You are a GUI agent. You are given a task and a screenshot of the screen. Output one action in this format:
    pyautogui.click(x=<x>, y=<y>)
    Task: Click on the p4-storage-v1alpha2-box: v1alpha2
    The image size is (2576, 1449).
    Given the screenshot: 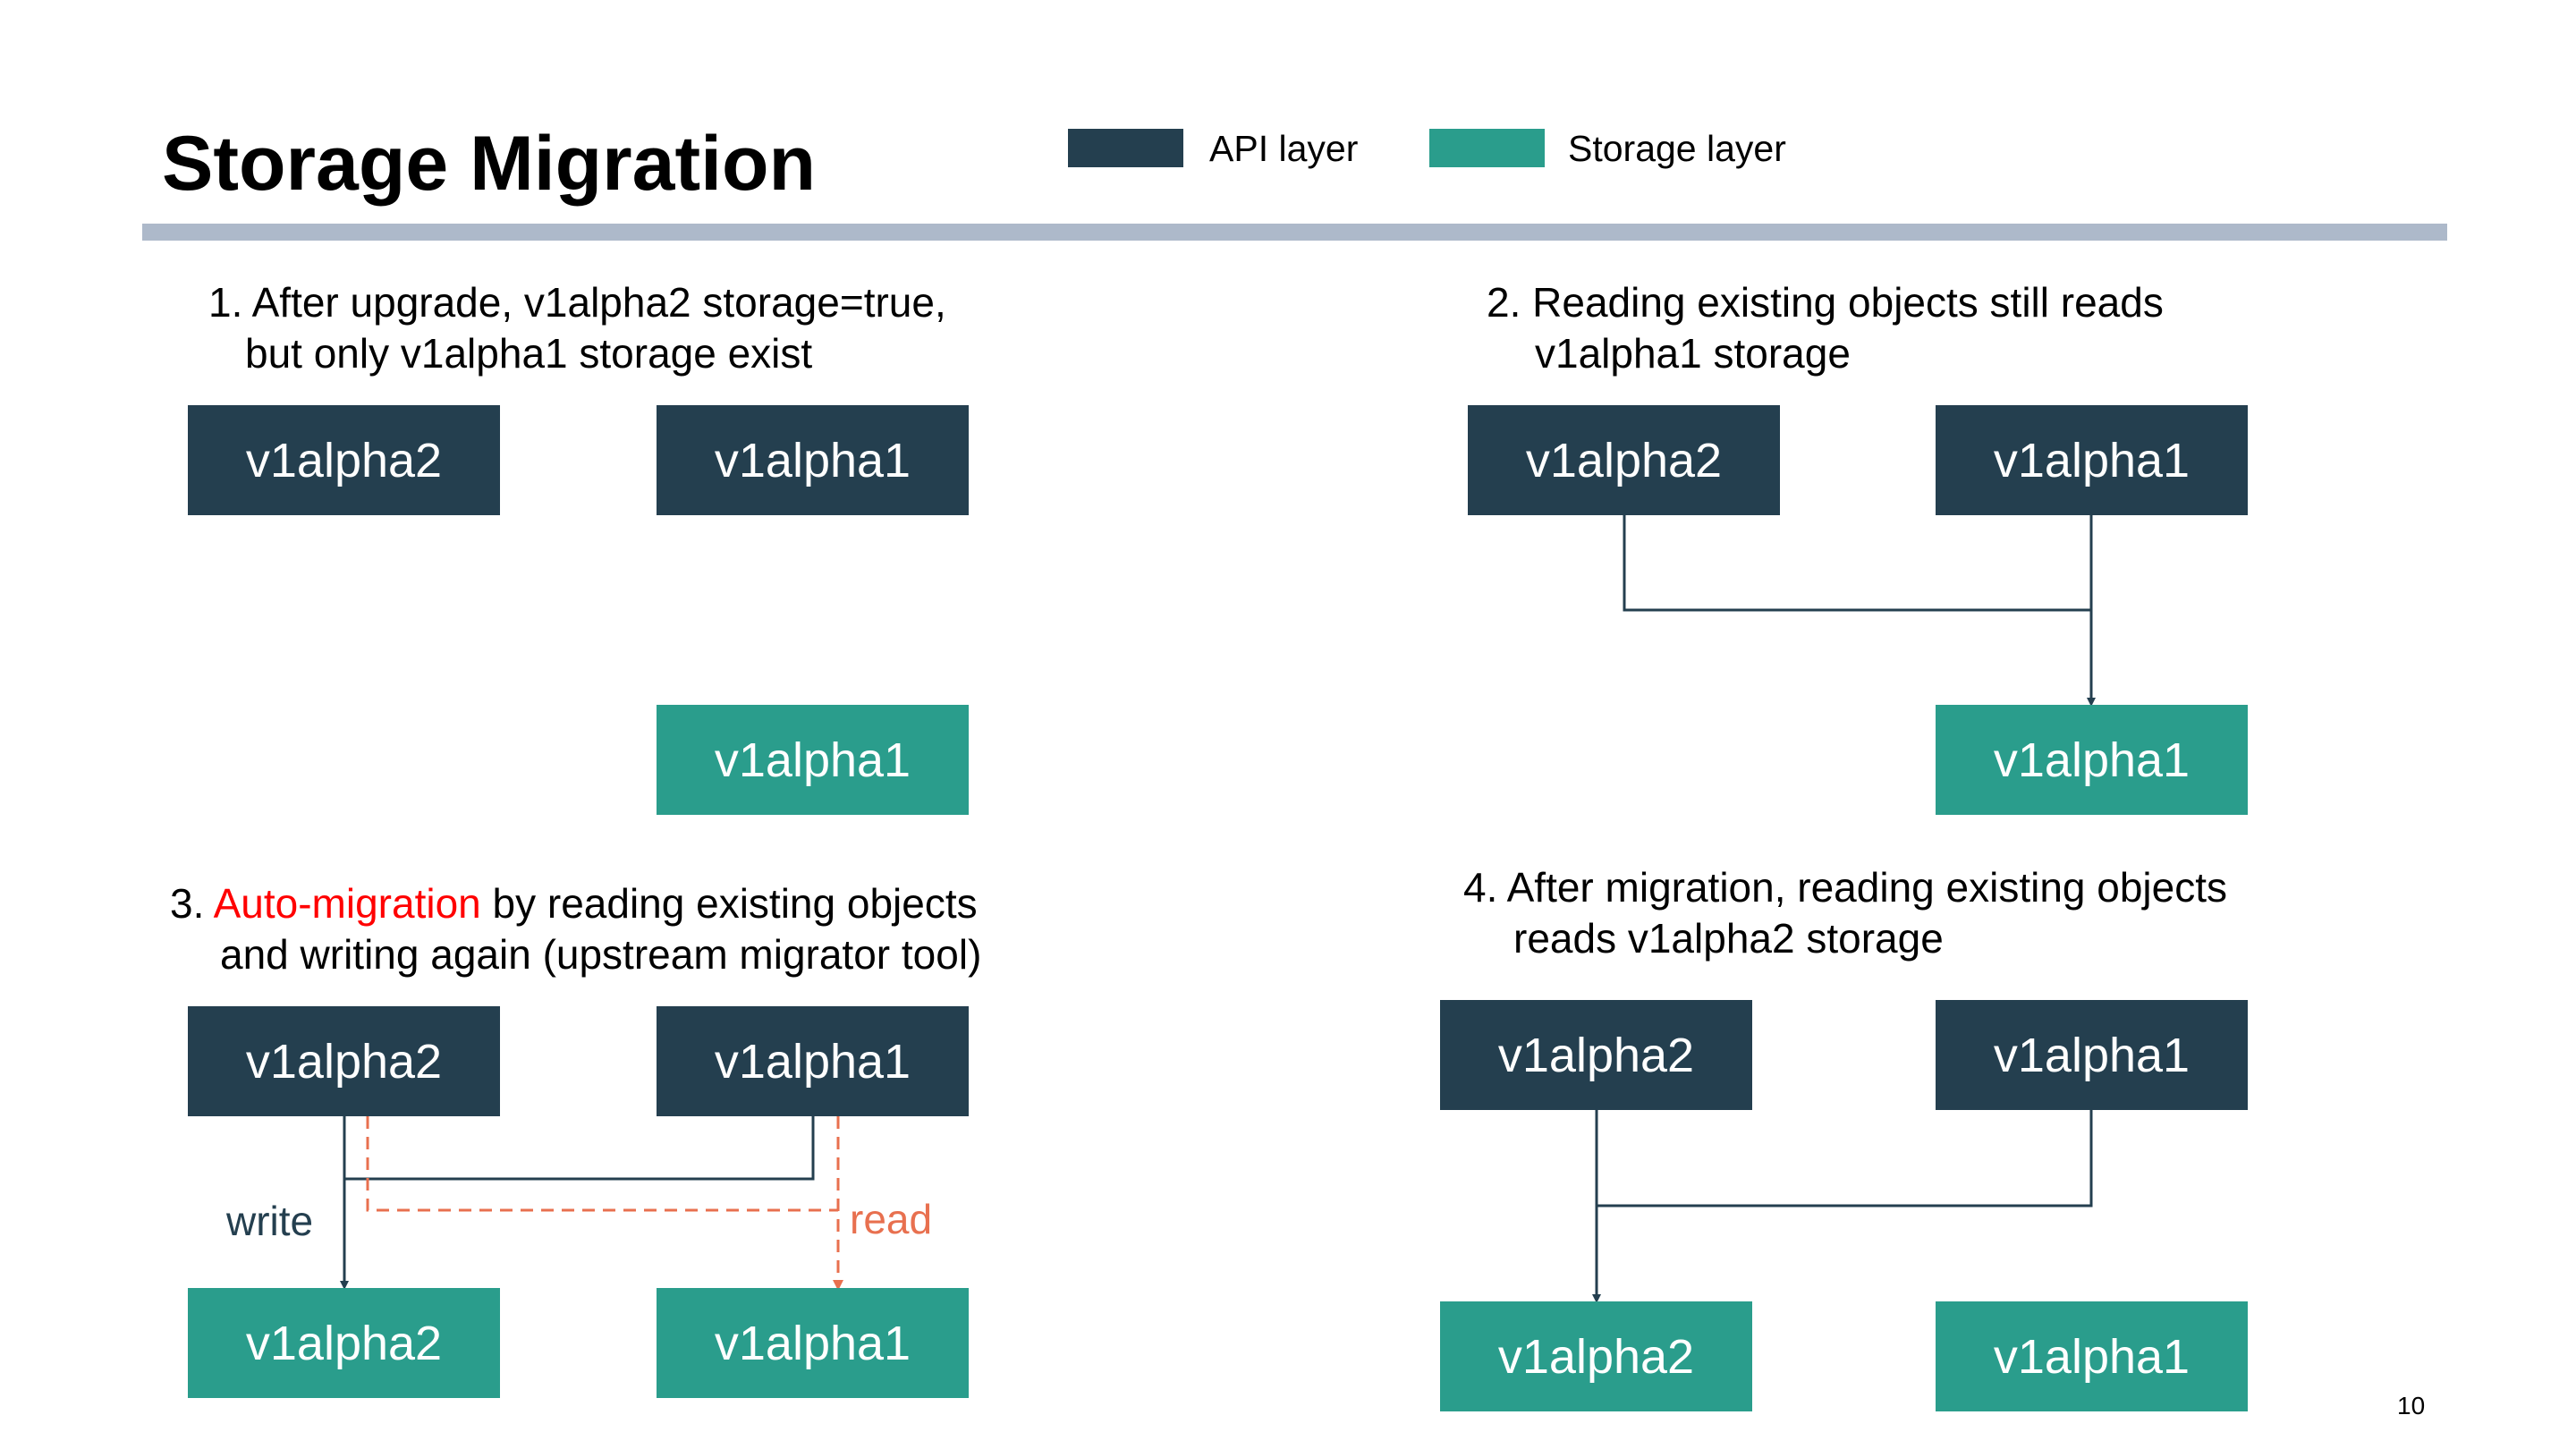 What is the action you would take?
    pyautogui.click(x=1596, y=1356)
    